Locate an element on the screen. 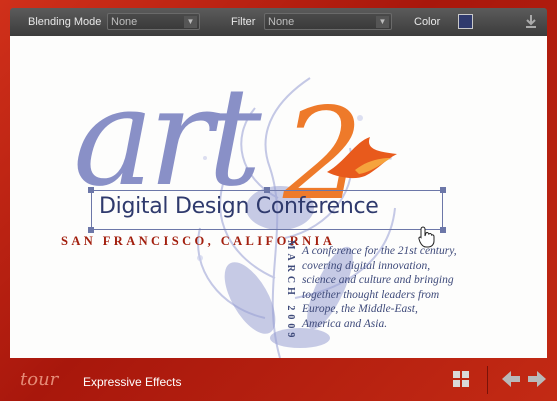  blurb-line: together thought leaders from is located at coordinates (371, 294).